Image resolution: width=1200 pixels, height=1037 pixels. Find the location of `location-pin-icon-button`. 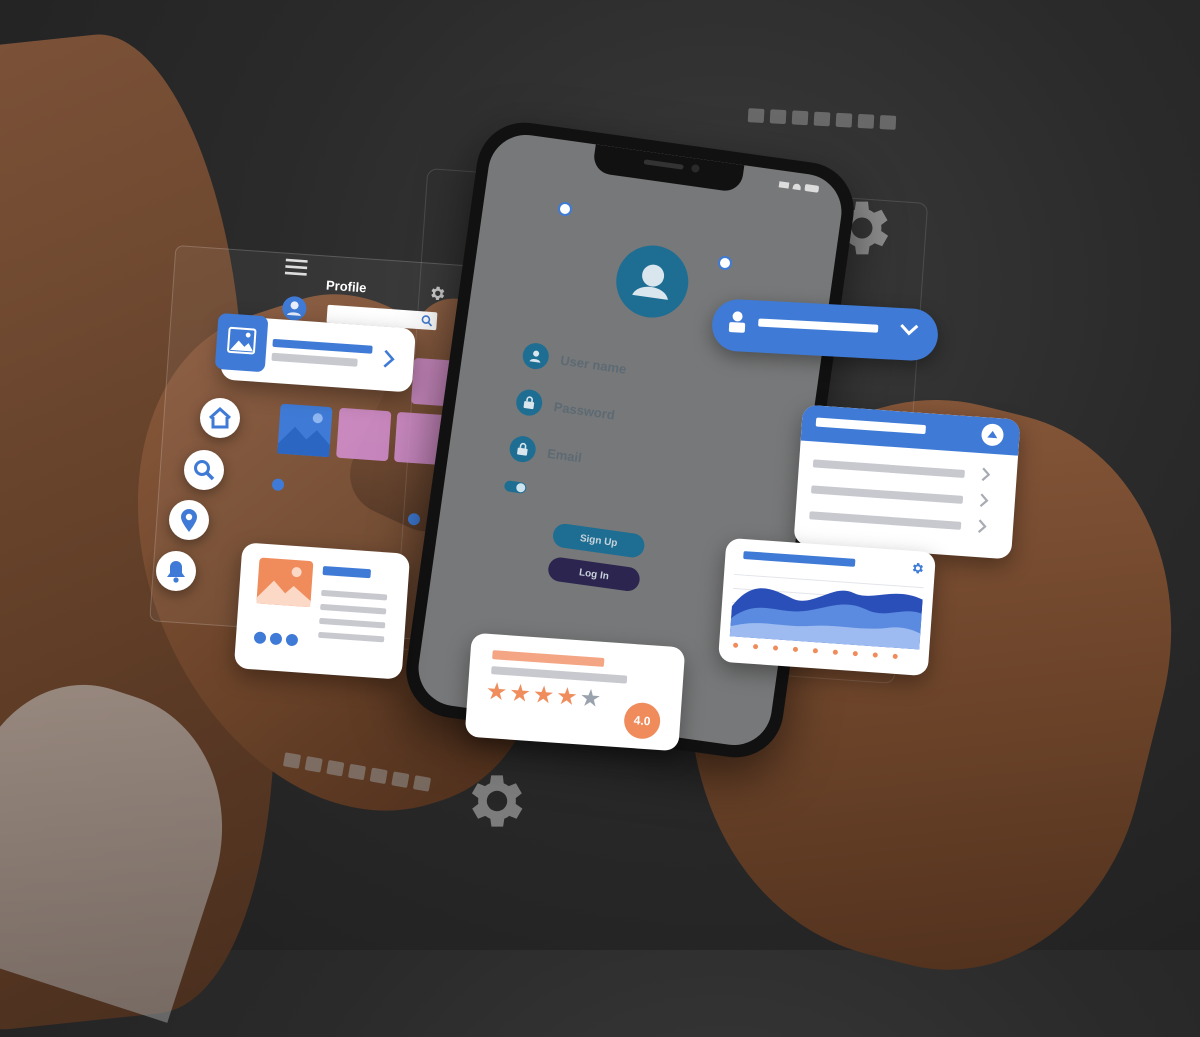

location-pin-icon-button is located at coordinates (189, 520).